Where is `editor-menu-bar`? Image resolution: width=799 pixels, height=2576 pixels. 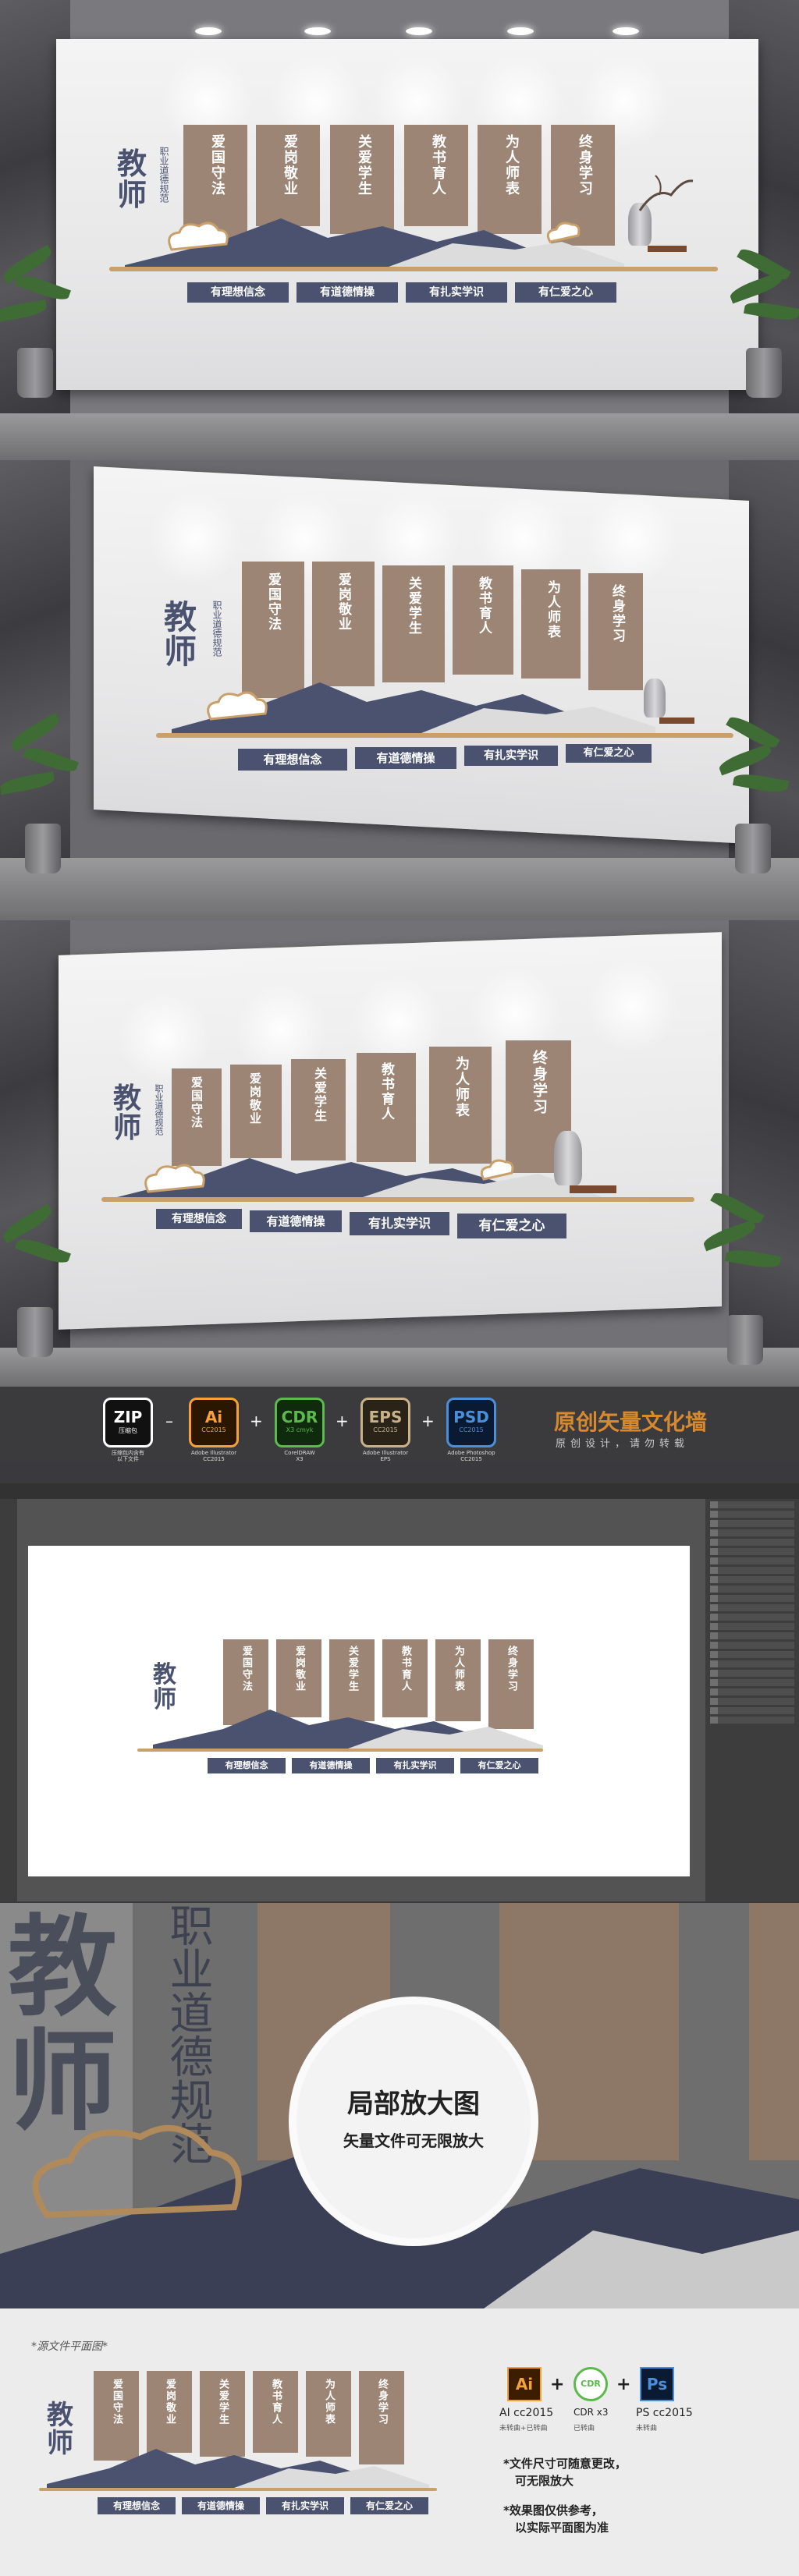
editor-menu-bar is located at coordinates (399, 1491).